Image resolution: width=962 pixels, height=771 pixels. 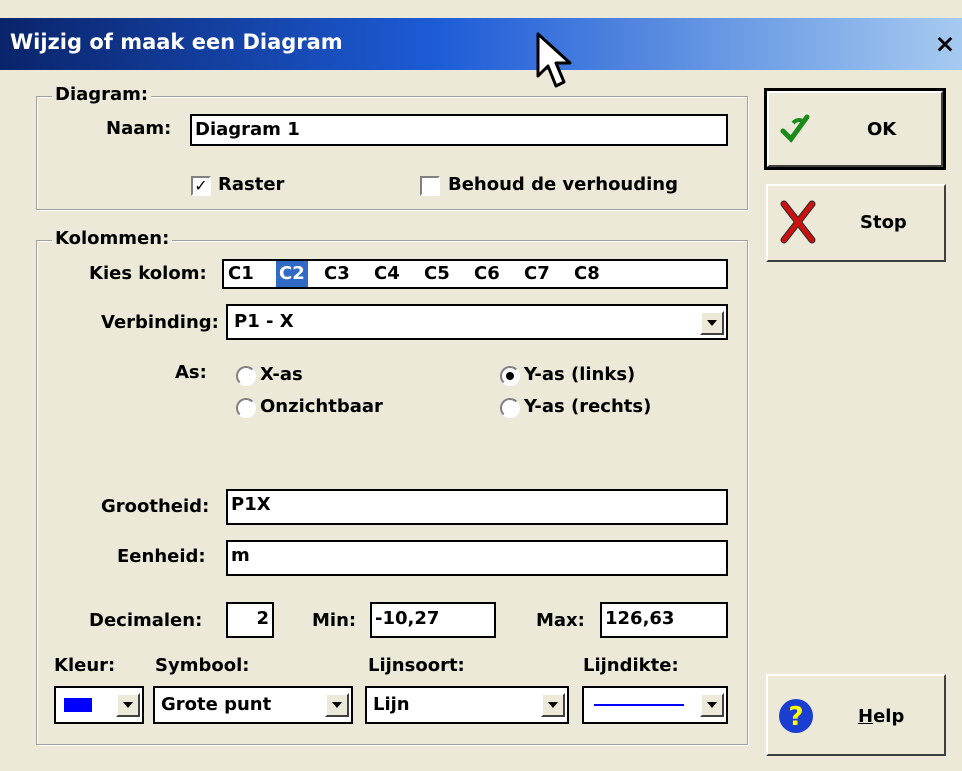 I want to click on help-question-icon: ?, so click(x=796, y=716).